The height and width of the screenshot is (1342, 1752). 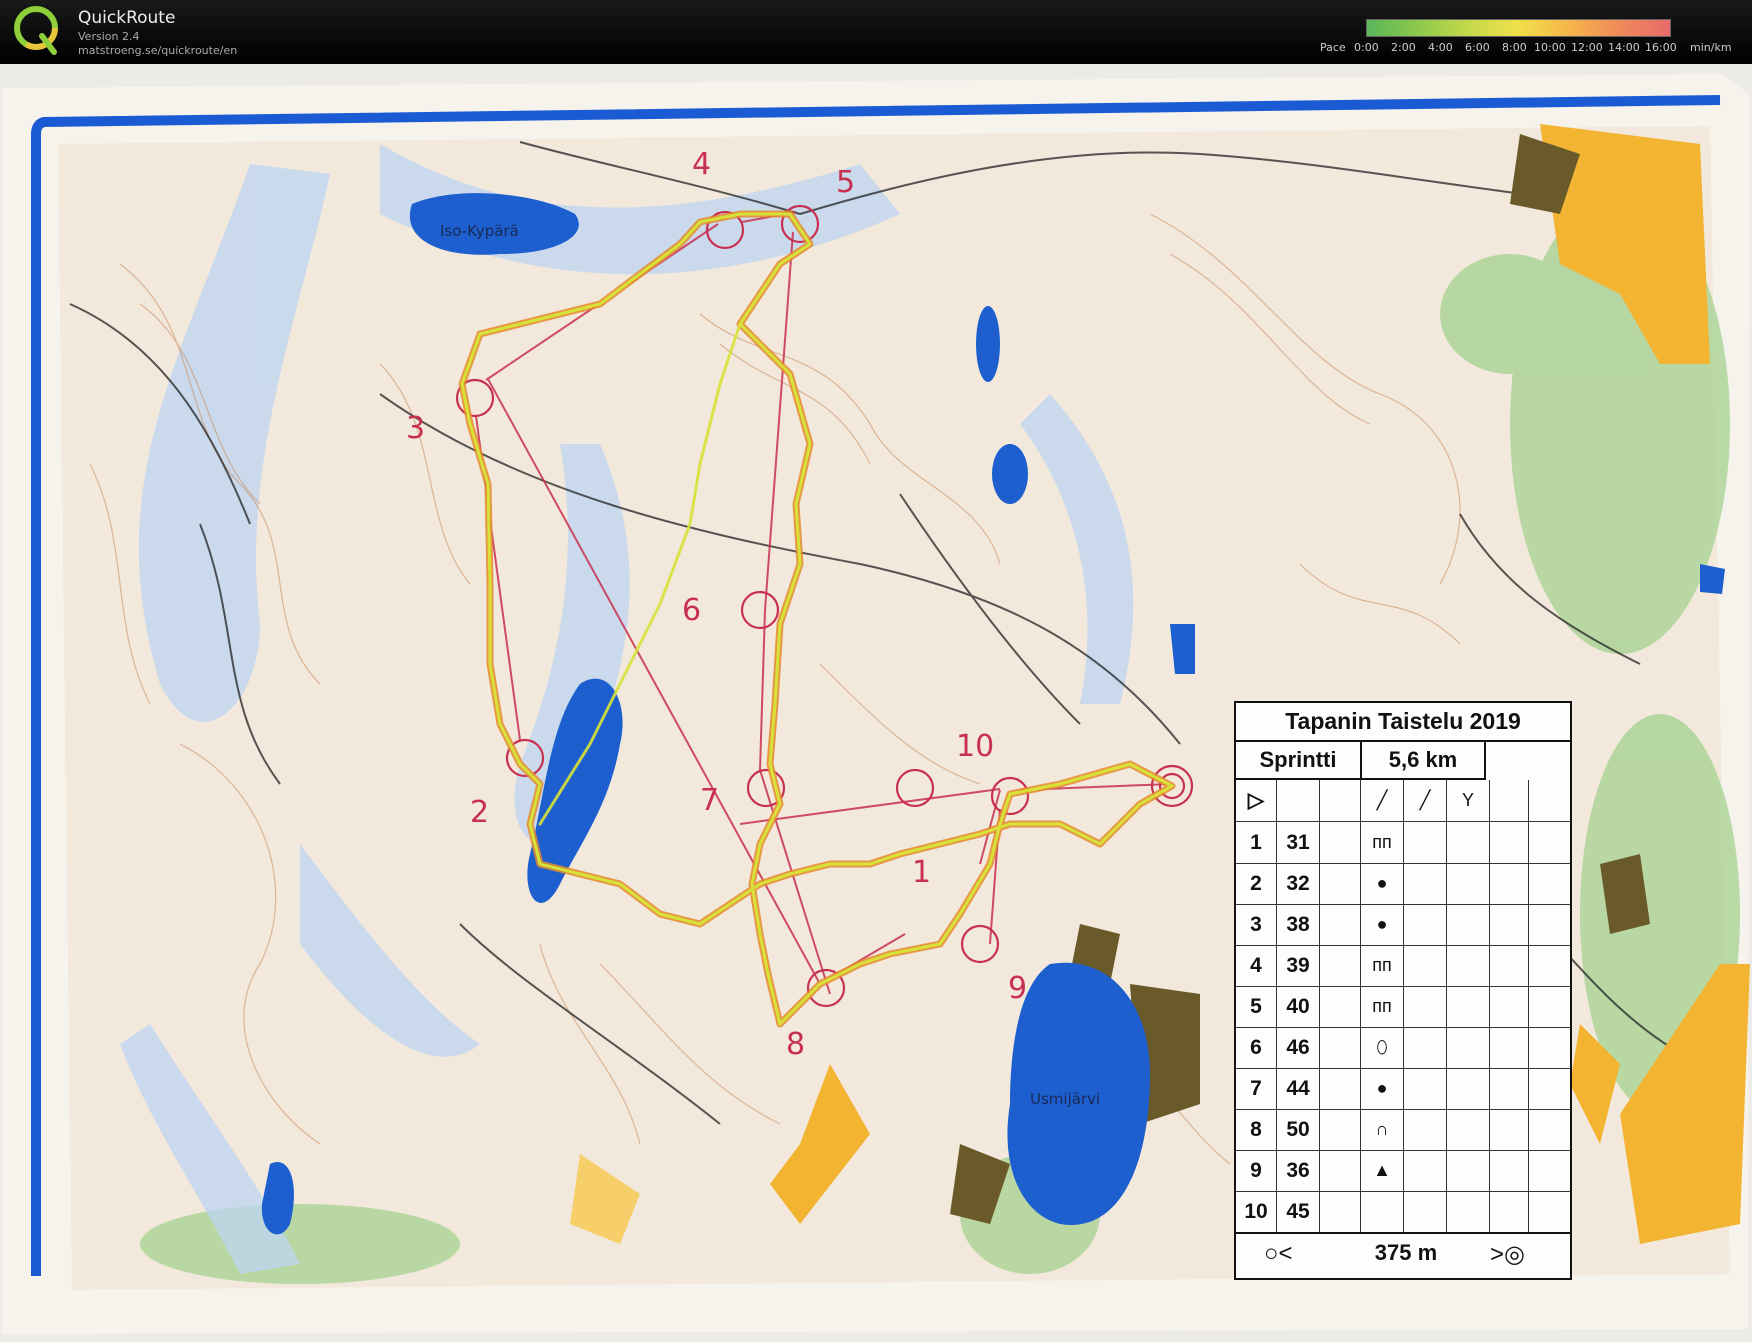 I want to click on control-row: 4 39 ᴨᴨ, so click(x=1403, y=966).